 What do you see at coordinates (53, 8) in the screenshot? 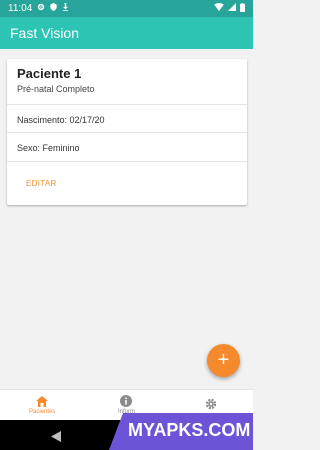
I see `shield-notification-icon` at bounding box center [53, 8].